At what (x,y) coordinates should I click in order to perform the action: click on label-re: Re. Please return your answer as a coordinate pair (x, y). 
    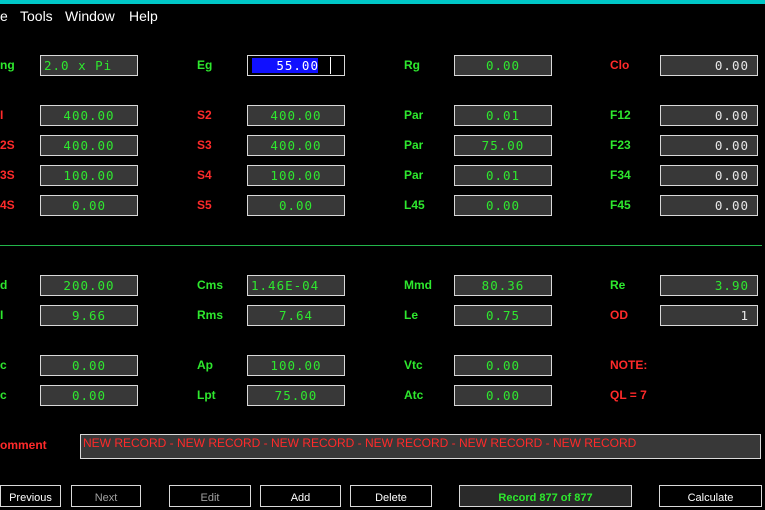
    Looking at the image, I should click on (618, 285).